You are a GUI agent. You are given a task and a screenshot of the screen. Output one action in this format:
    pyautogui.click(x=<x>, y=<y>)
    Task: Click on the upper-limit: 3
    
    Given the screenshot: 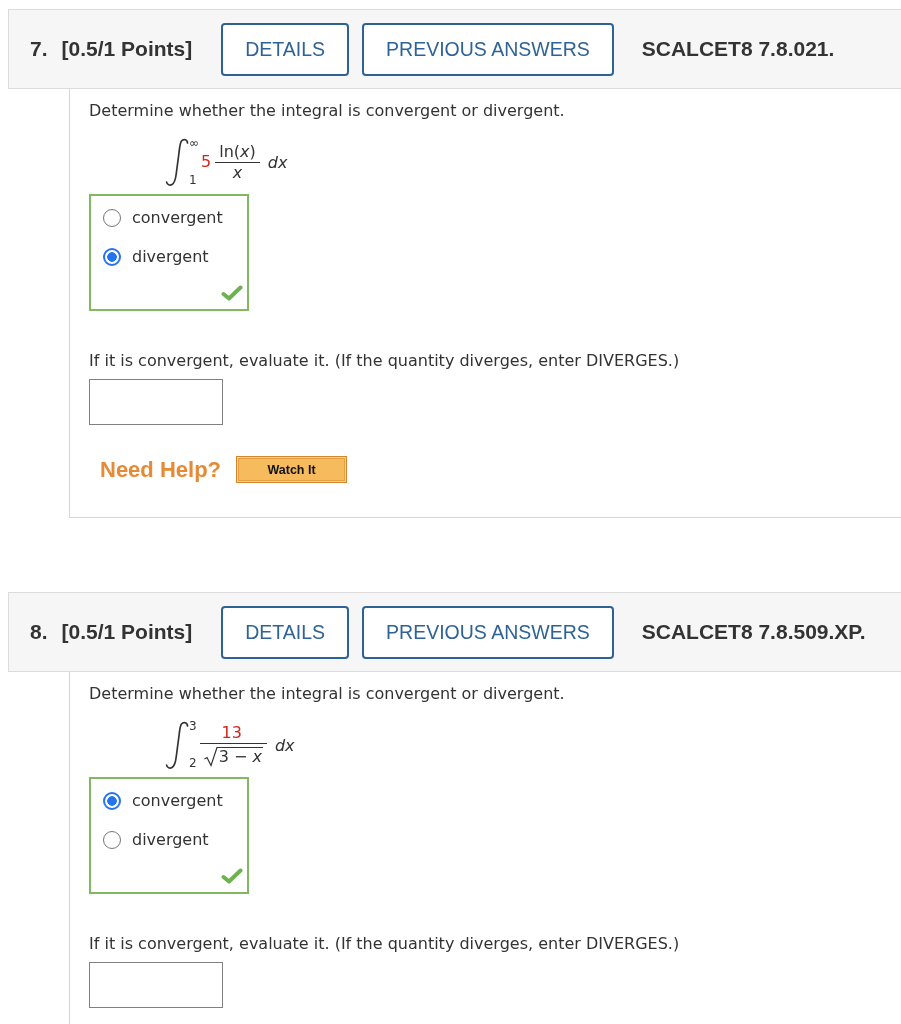 What is the action you would take?
    pyautogui.click(x=193, y=726)
    